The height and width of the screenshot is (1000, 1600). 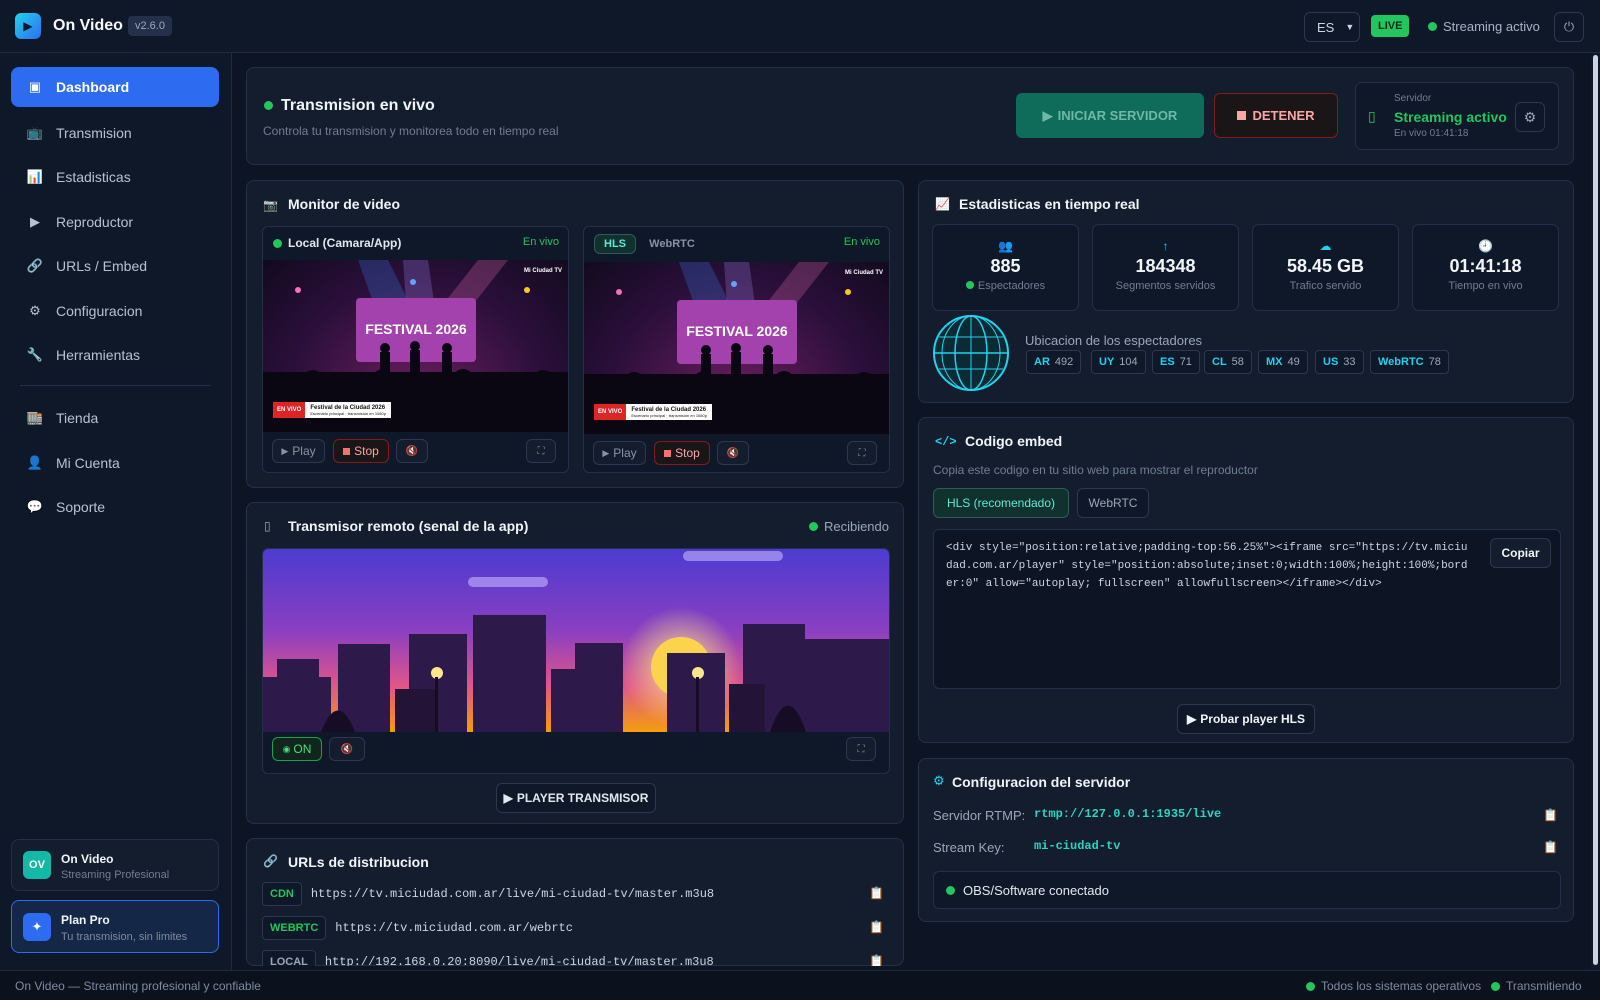 What do you see at coordinates (1491, 26) in the screenshot?
I see `streaming-status-label: Streaming activo` at bounding box center [1491, 26].